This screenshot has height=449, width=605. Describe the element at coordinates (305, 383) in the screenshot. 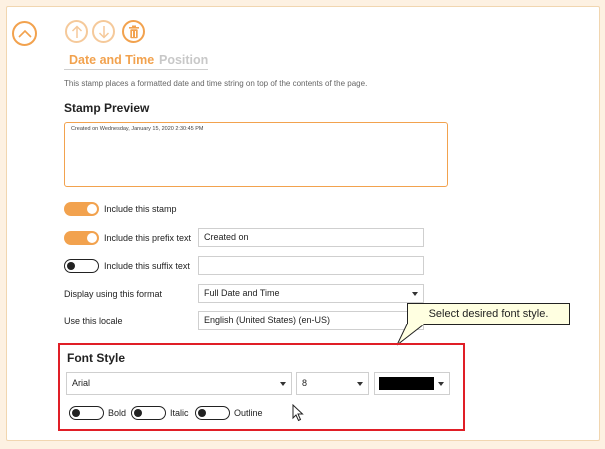

I see `font-size-value: 8` at that location.